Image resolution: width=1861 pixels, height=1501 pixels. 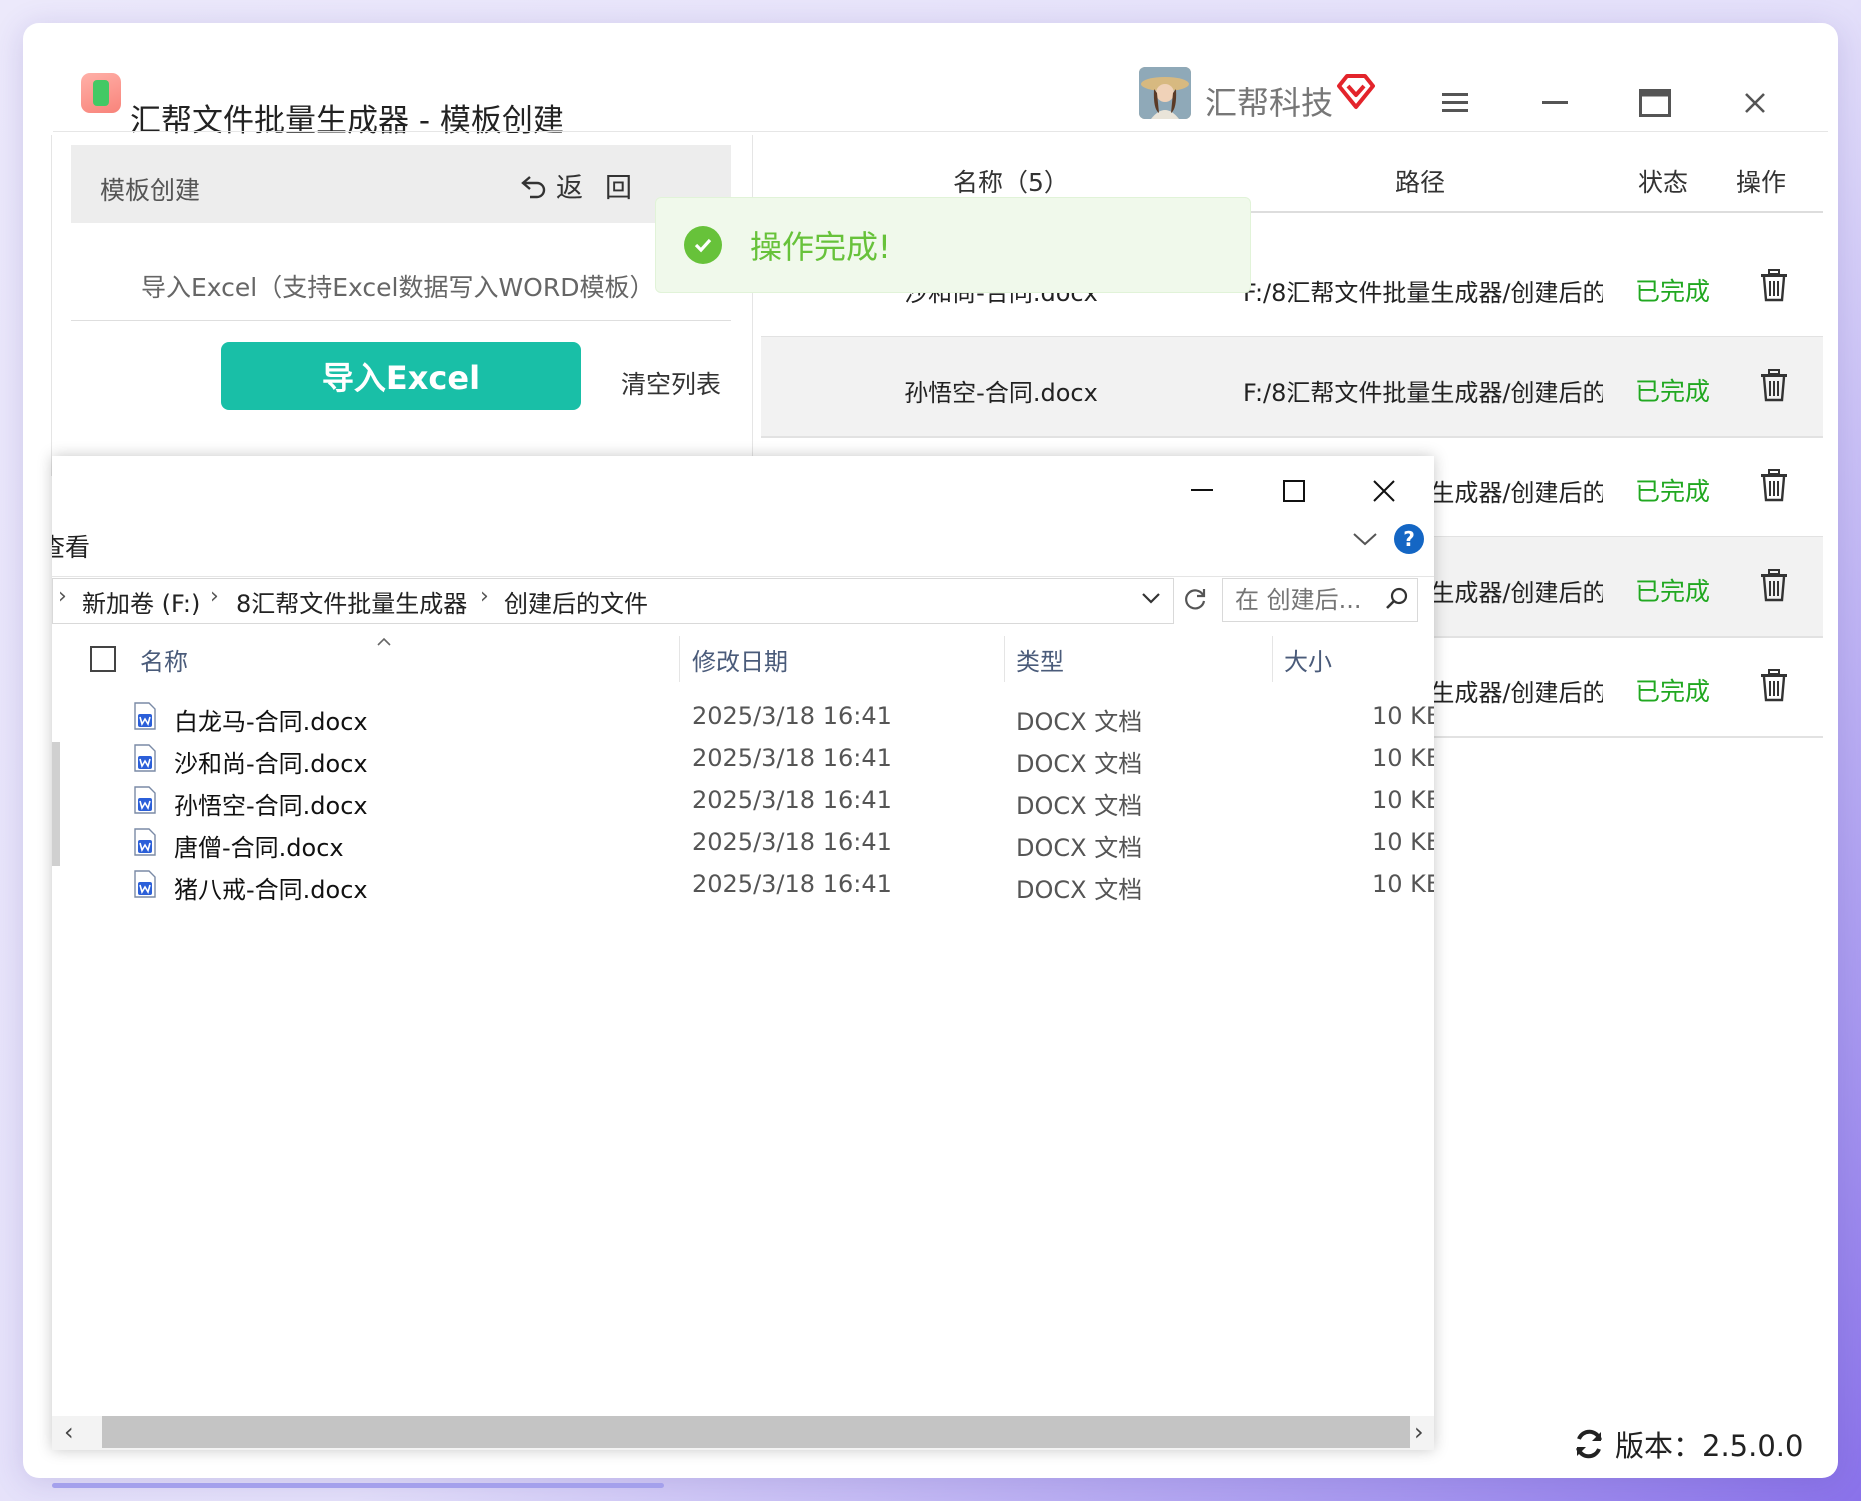 What do you see at coordinates (1310, 600) in the screenshot?
I see `search-input` at bounding box center [1310, 600].